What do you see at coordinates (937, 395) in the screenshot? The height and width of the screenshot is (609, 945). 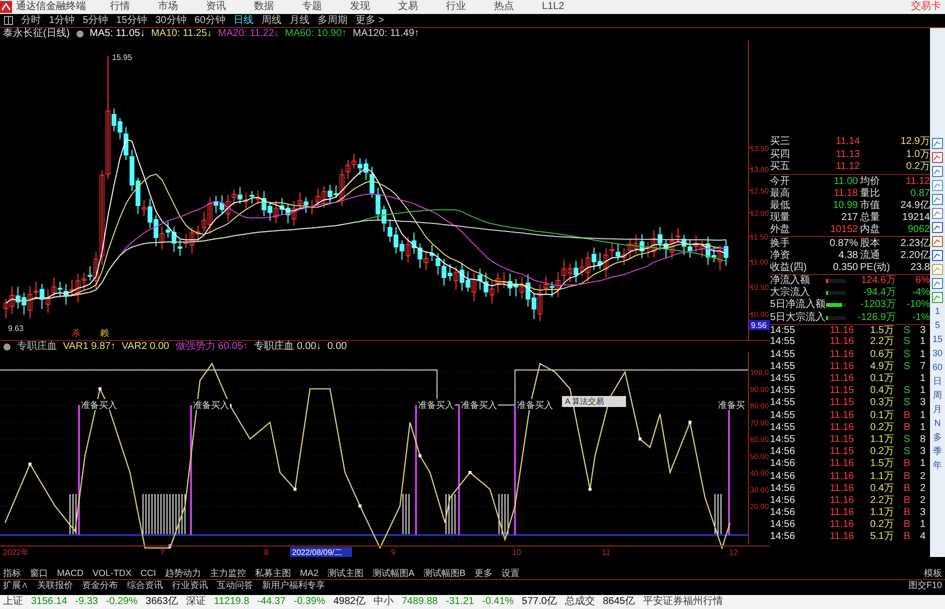 I see `period-shortcut: 周` at bounding box center [937, 395].